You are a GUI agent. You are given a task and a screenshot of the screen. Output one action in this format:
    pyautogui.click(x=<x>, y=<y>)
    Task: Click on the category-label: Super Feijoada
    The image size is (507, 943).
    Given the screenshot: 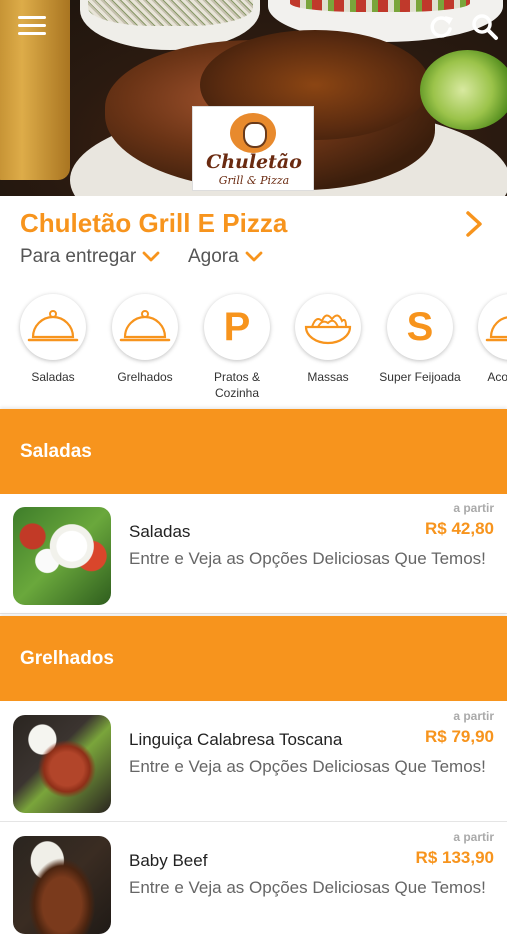 What is the action you would take?
    pyautogui.click(x=420, y=377)
    